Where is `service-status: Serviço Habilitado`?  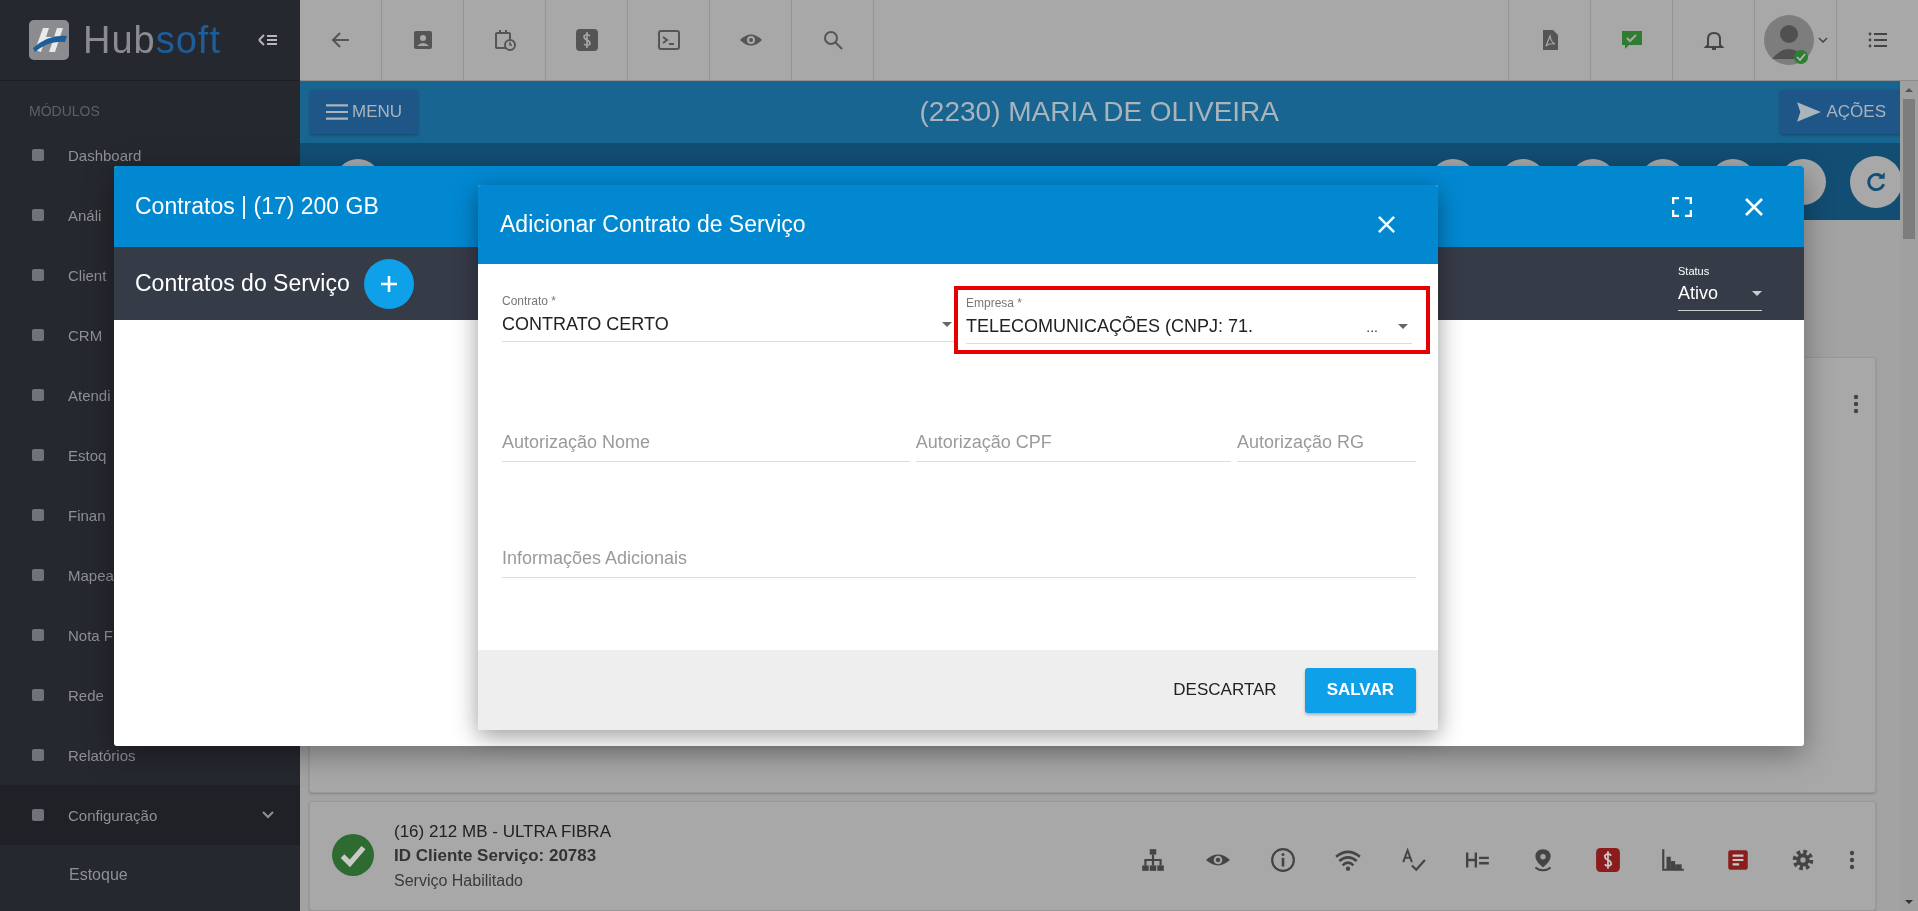
service-status: Serviço Habilitado is located at coordinates (459, 881).